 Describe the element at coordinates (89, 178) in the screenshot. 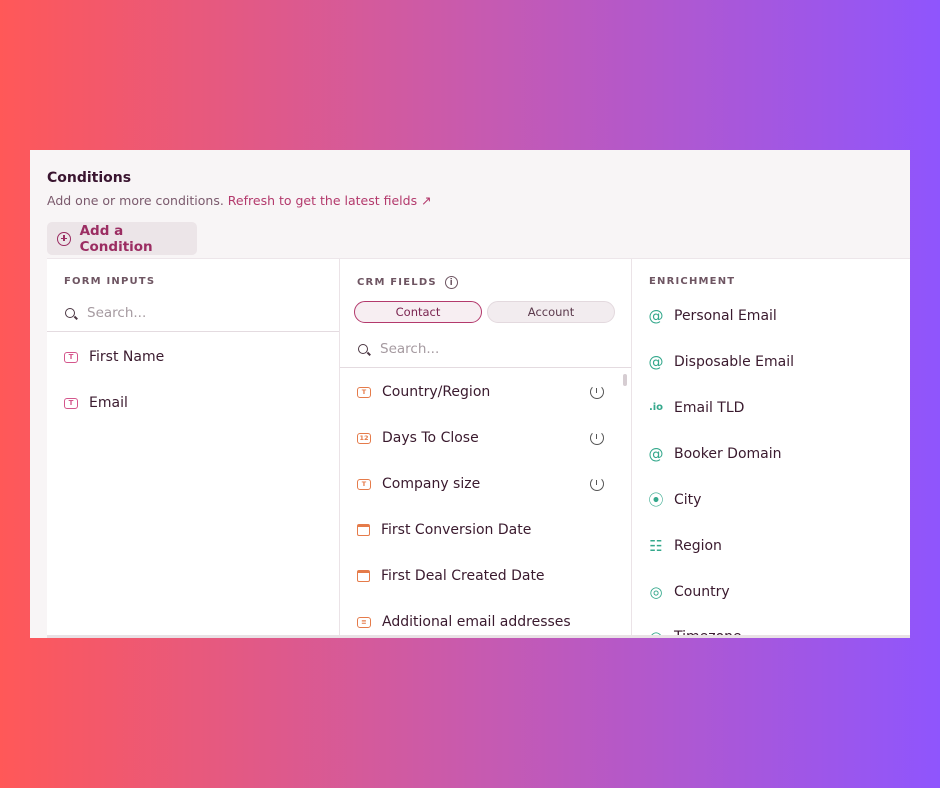

I see `conditions-title: Conditions` at that location.